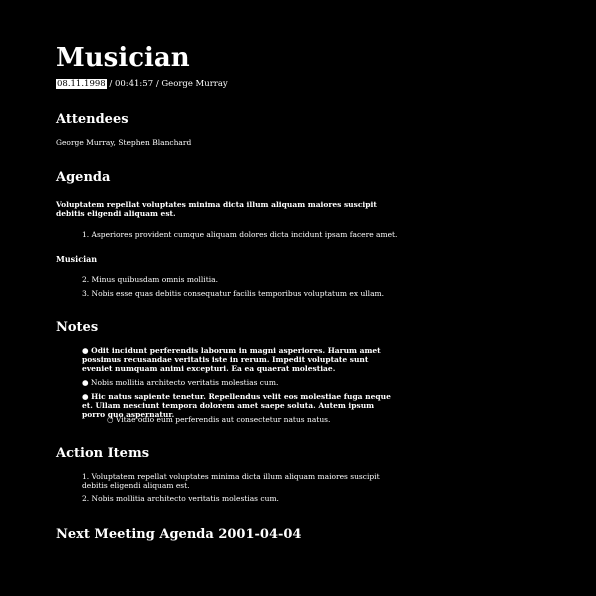  I want to click on meeting-time-author: / 00:41:57 / George Murray, so click(167, 84).